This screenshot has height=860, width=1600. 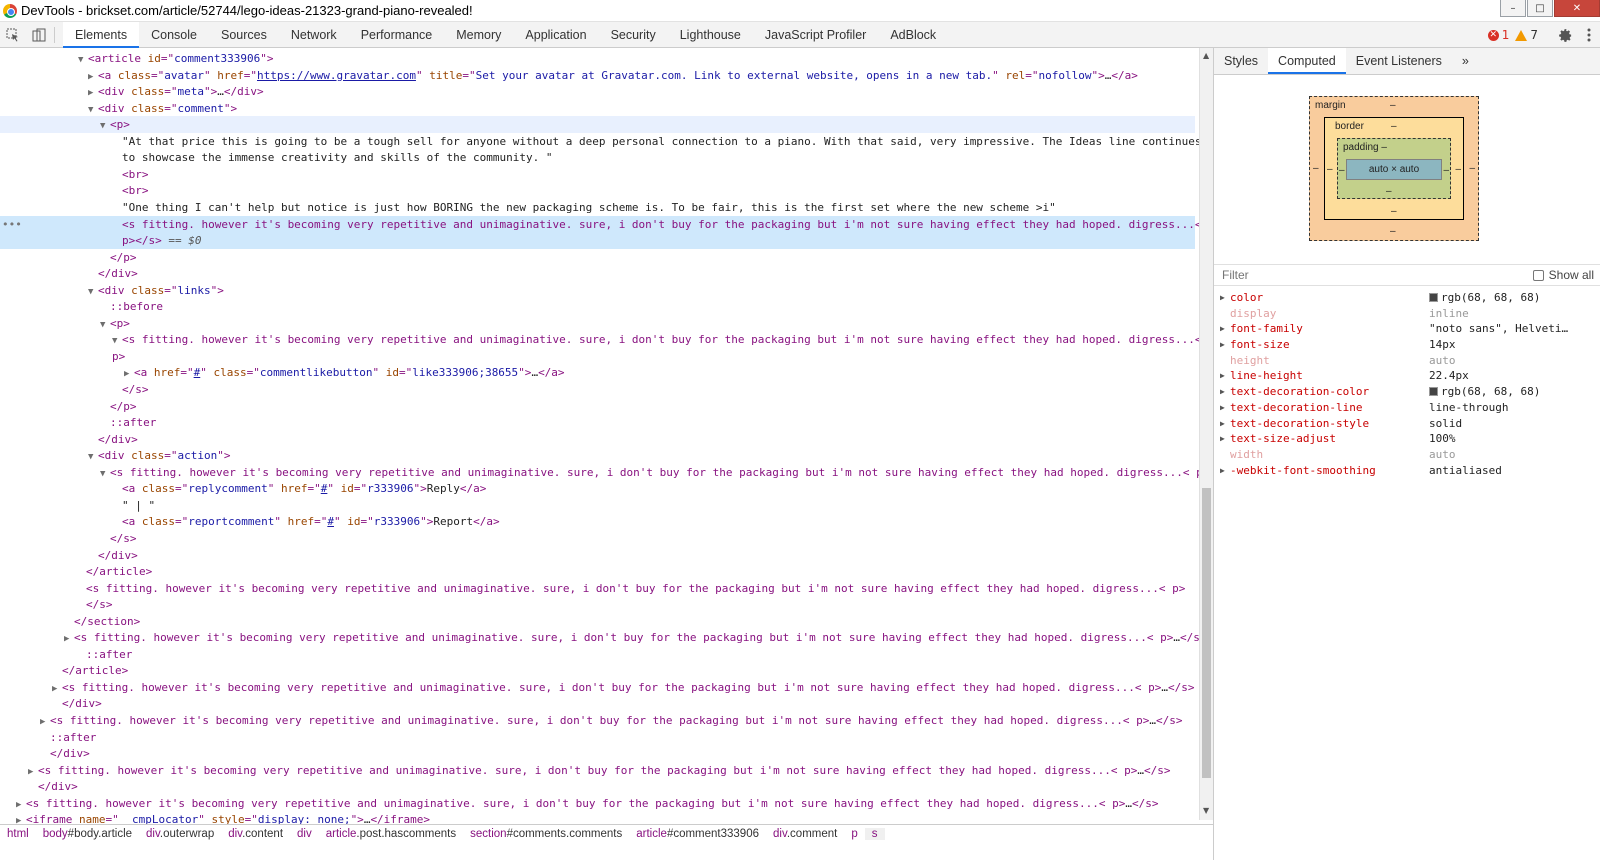 What do you see at coordinates (633, 35) in the screenshot?
I see `tab-security: Security` at bounding box center [633, 35].